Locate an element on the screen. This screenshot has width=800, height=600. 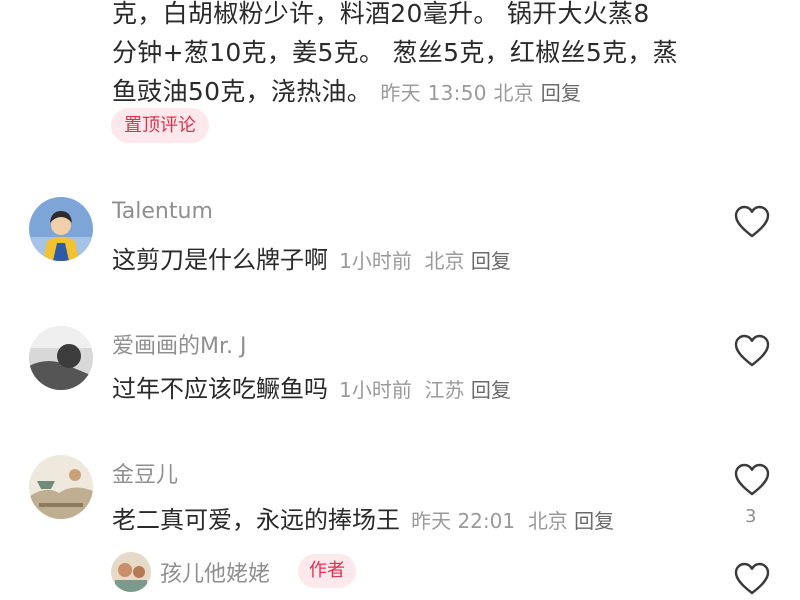
comment-text: 这剪刀是什么牌子啊 is located at coordinates (220, 260).